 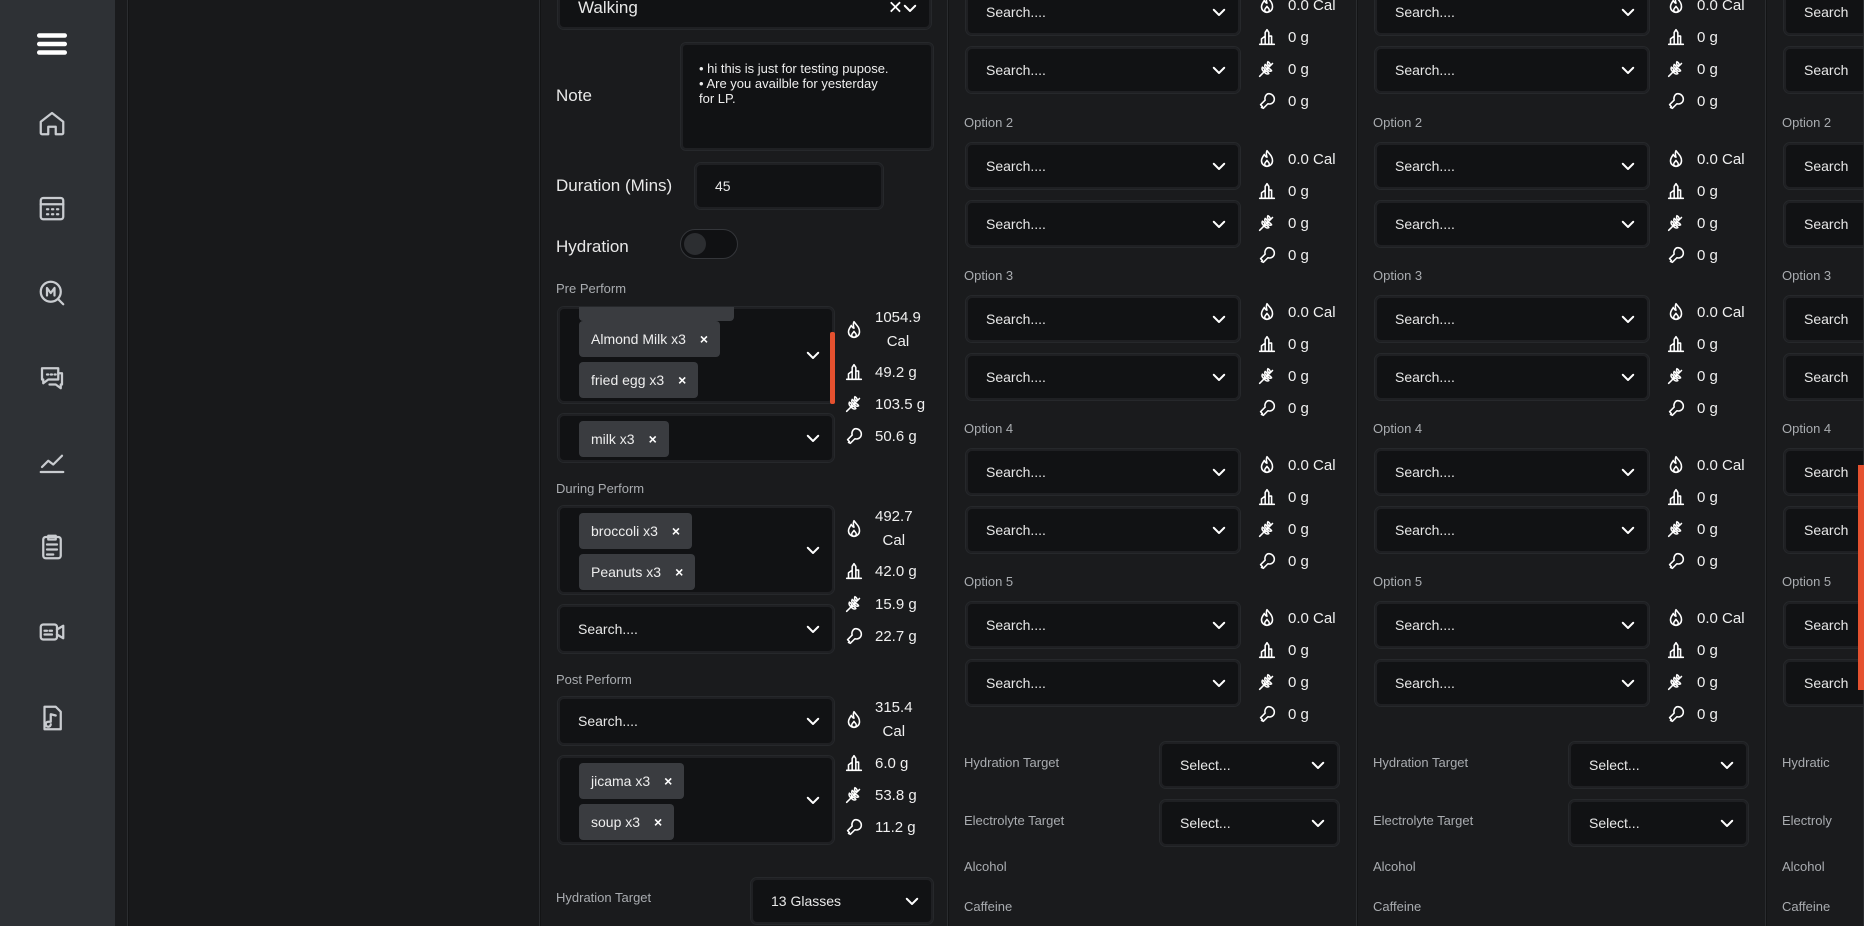 I want to click on drumstick-icon, so click(x=1676, y=408).